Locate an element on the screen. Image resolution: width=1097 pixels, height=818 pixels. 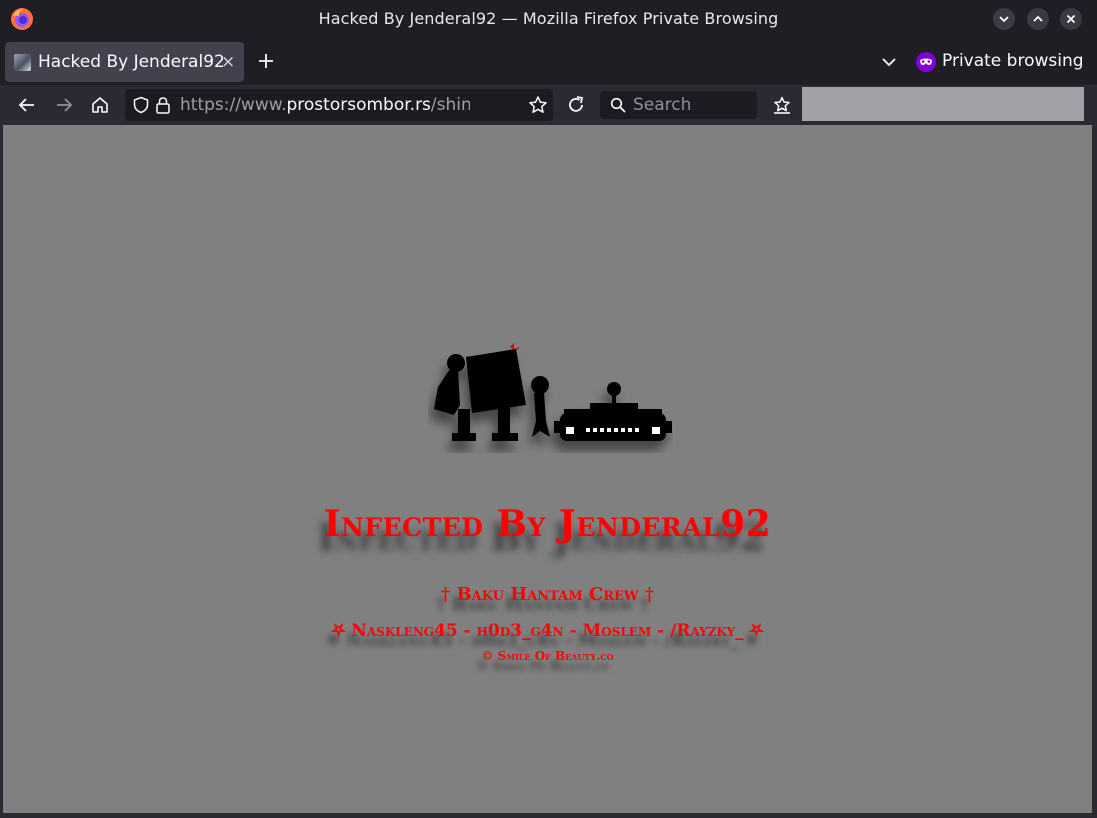
tab-active: Hacked By Jenderal92 × is located at coordinates (124, 62).